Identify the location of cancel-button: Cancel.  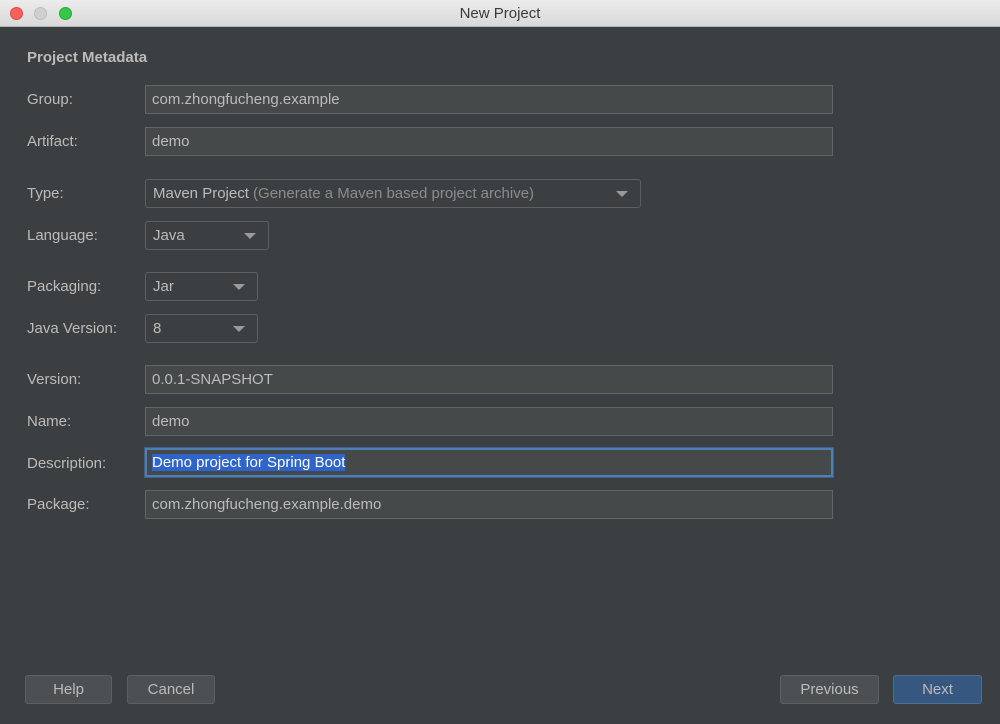
(171, 689).